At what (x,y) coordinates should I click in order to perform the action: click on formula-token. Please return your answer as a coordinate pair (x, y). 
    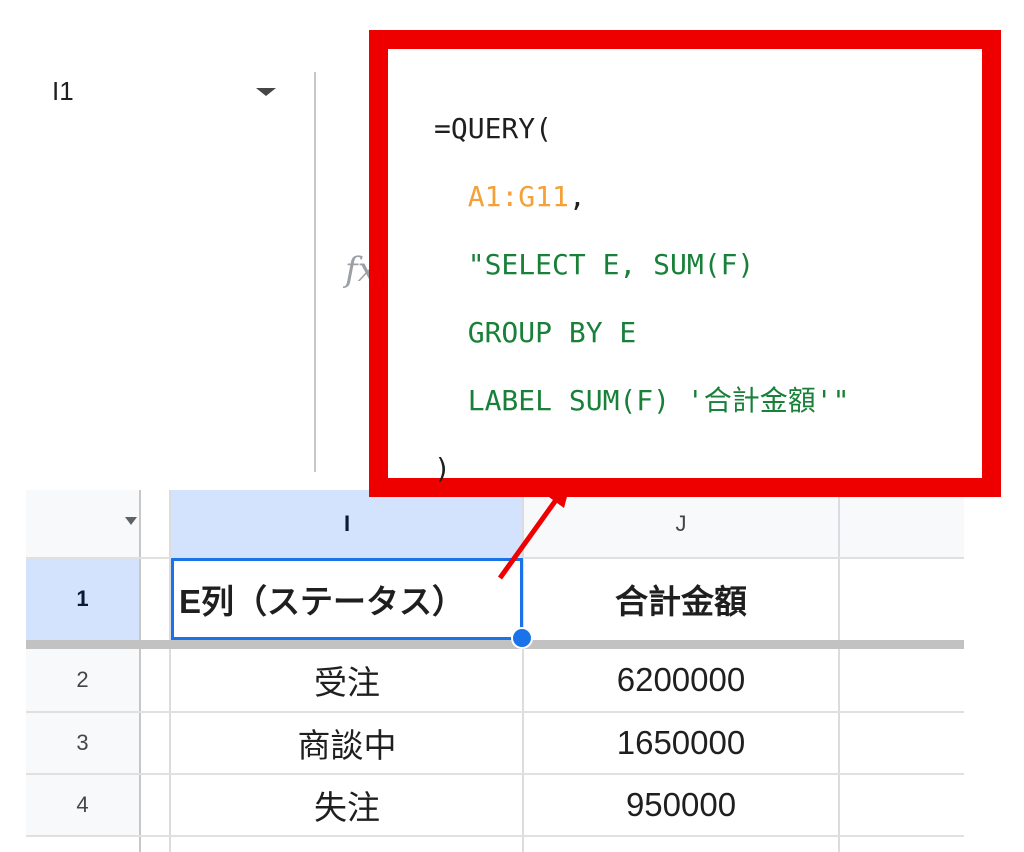
    Looking at the image, I should click on (451, 196).